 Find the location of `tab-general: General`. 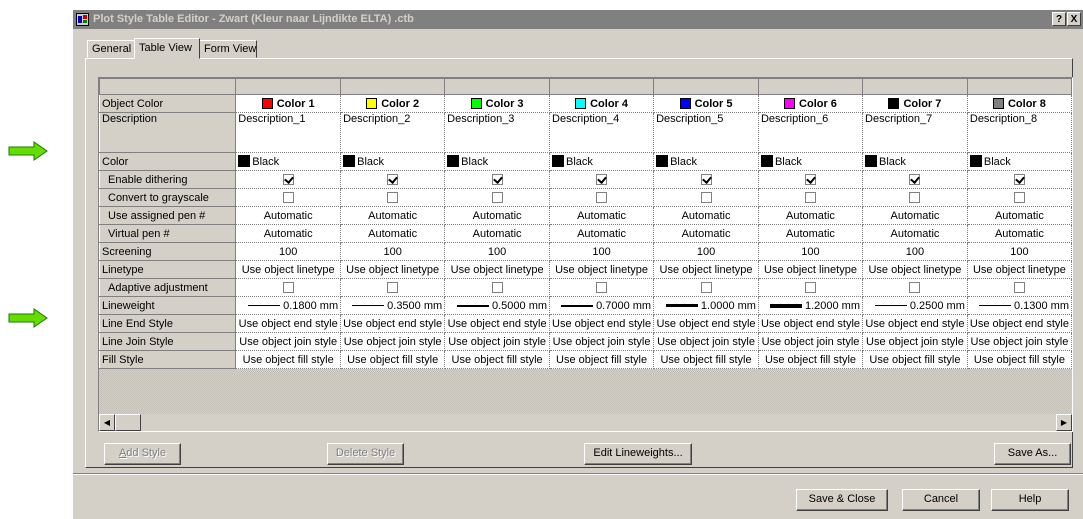

tab-general: General is located at coordinates (111, 49).